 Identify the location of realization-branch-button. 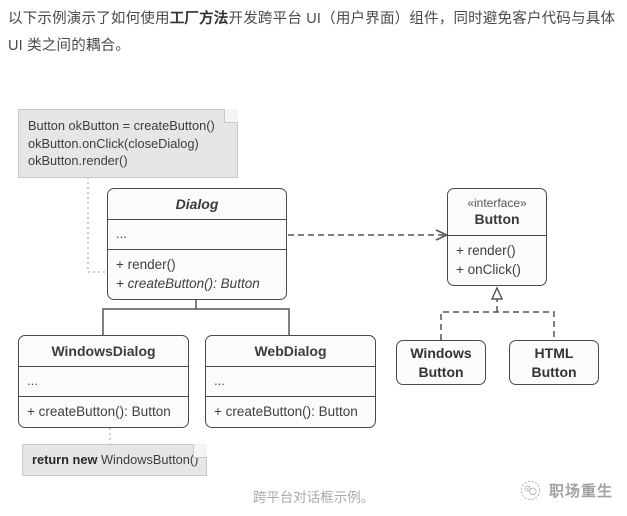
(497, 325).